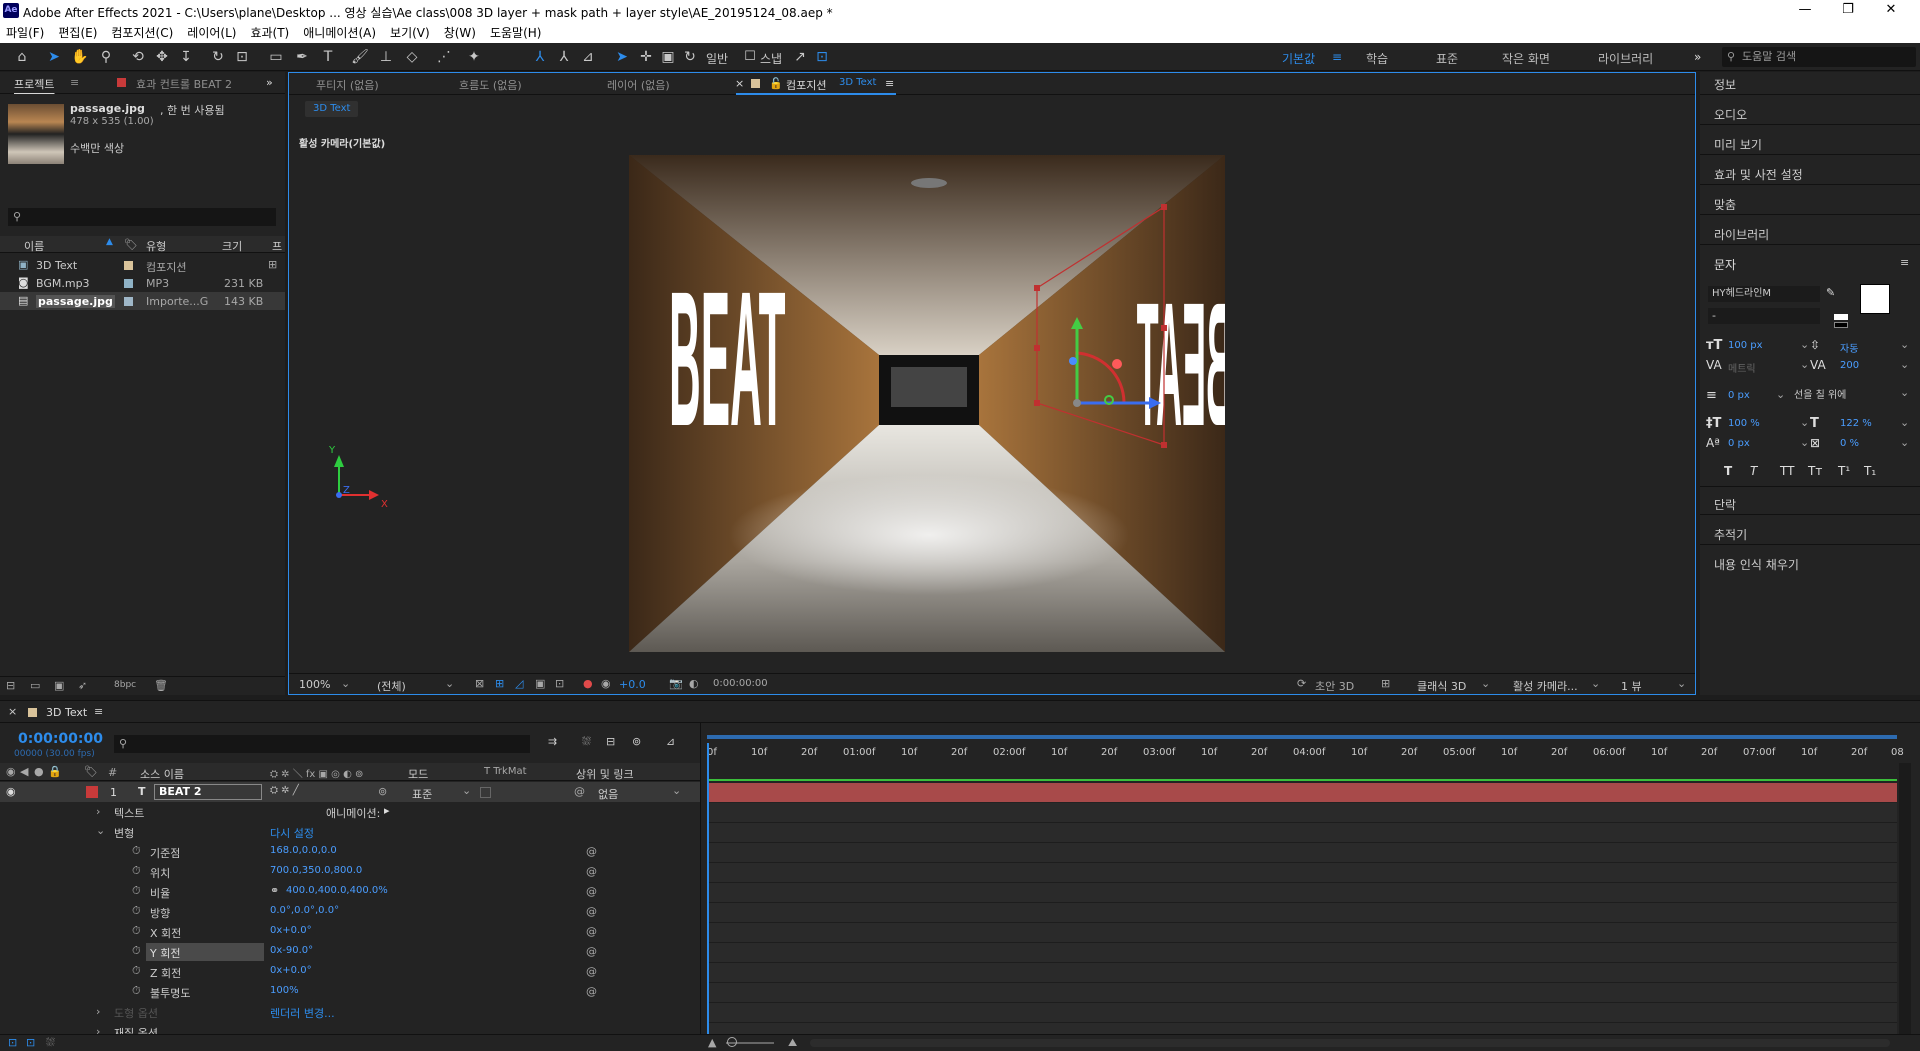 The height and width of the screenshot is (1051, 1920). I want to click on composition-canvas: BEAT BEAT, so click(927, 403).